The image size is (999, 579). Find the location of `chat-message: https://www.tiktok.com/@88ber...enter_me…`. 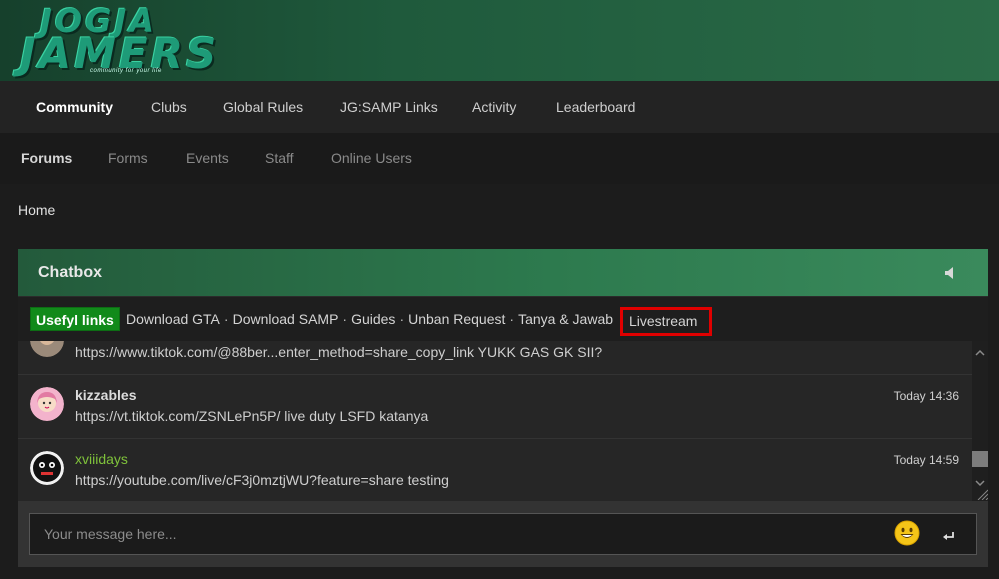

chat-message: https://www.tiktok.com/@88ber...enter_me… is located at coordinates (495, 358).